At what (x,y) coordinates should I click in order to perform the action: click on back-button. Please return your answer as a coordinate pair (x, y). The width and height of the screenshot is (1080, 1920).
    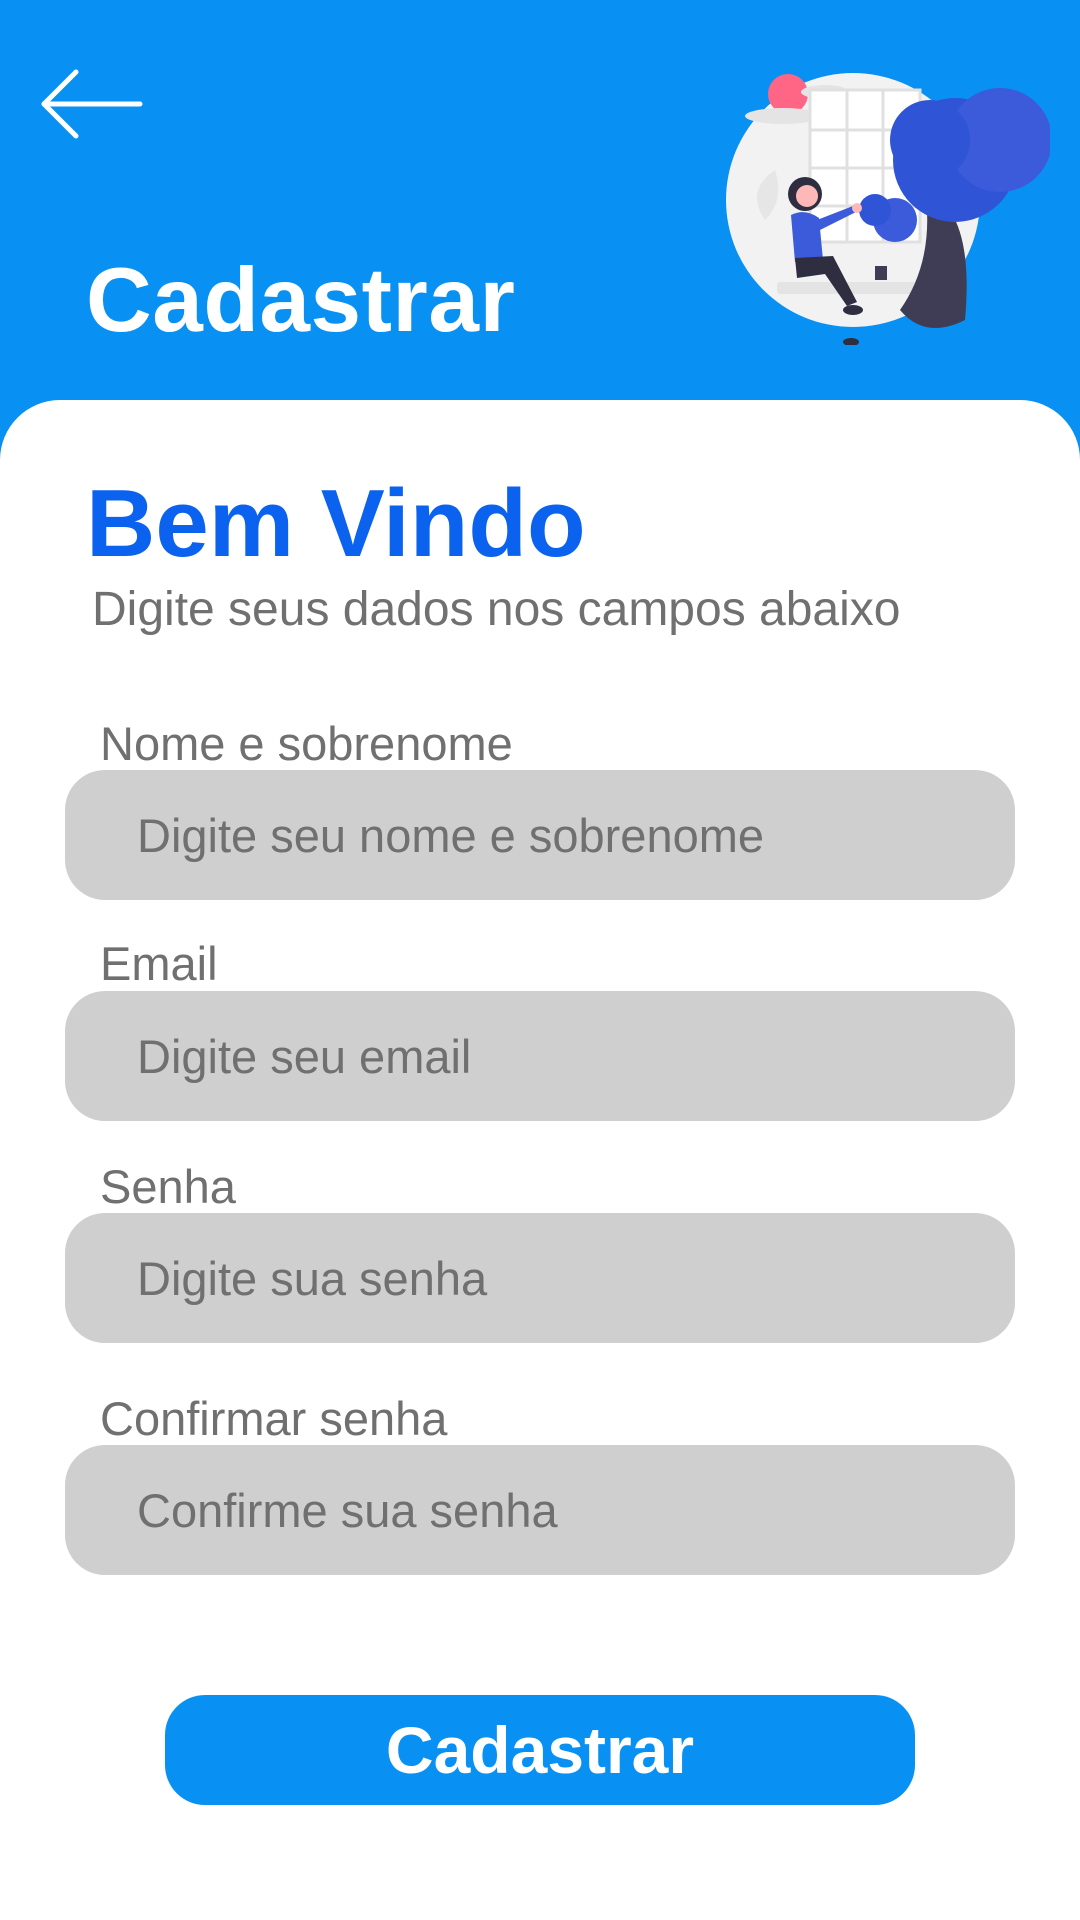
    Looking at the image, I should click on (92, 106).